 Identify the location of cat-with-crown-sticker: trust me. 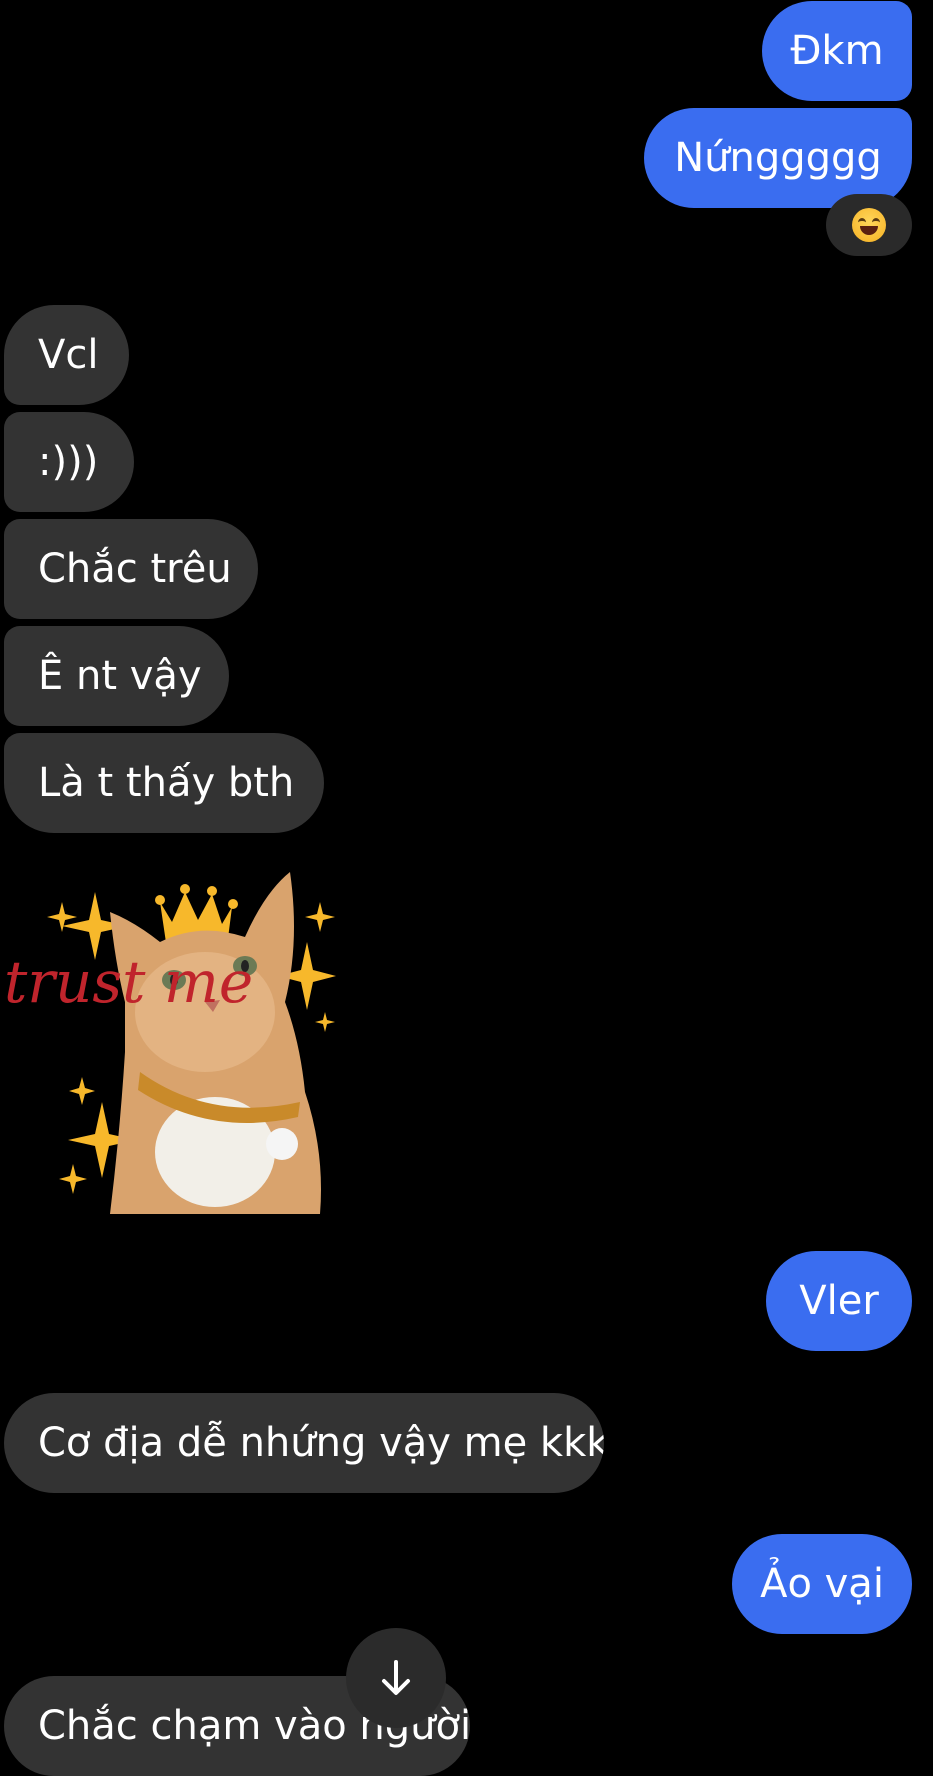
(170, 1038).